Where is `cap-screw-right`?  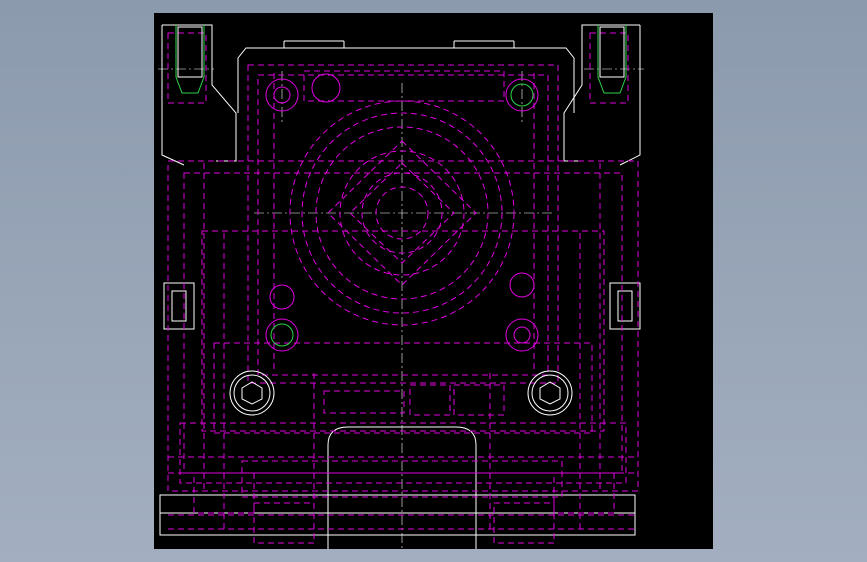
cap-screw-right is located at coordinates (550, 393).